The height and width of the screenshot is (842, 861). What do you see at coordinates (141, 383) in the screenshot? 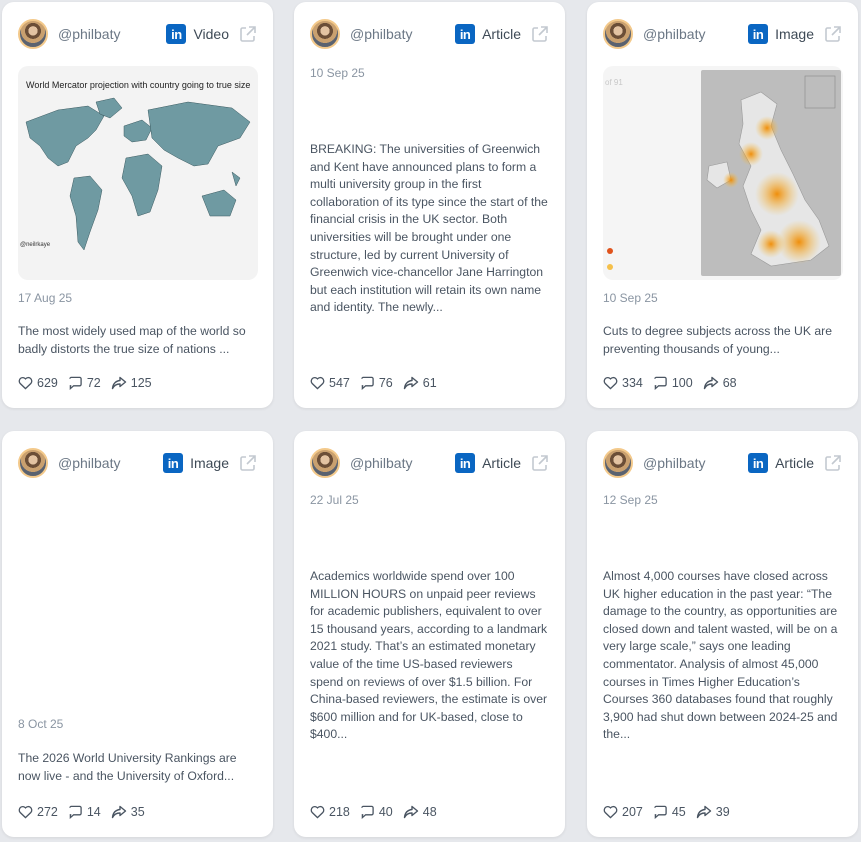
I see `shares-count: 125` at bounding box center [141, 383].